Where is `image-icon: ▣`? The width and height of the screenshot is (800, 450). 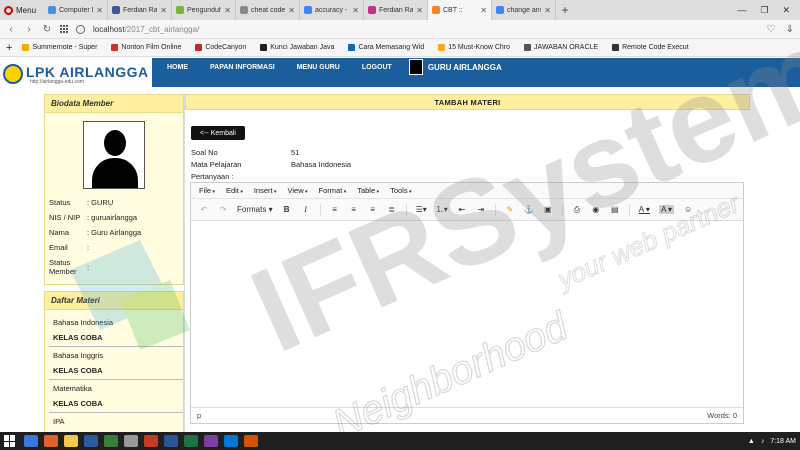
image-icon: ▣ is located at coordinates (548, 209).